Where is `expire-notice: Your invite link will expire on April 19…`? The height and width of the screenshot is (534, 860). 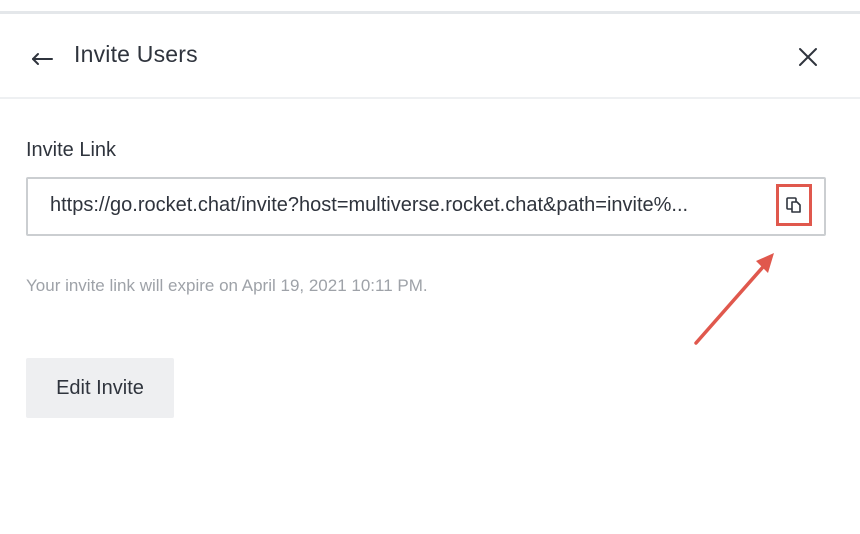 expire-notice: Your invite link will expire on April 19… is located at coordinates (227, 285).